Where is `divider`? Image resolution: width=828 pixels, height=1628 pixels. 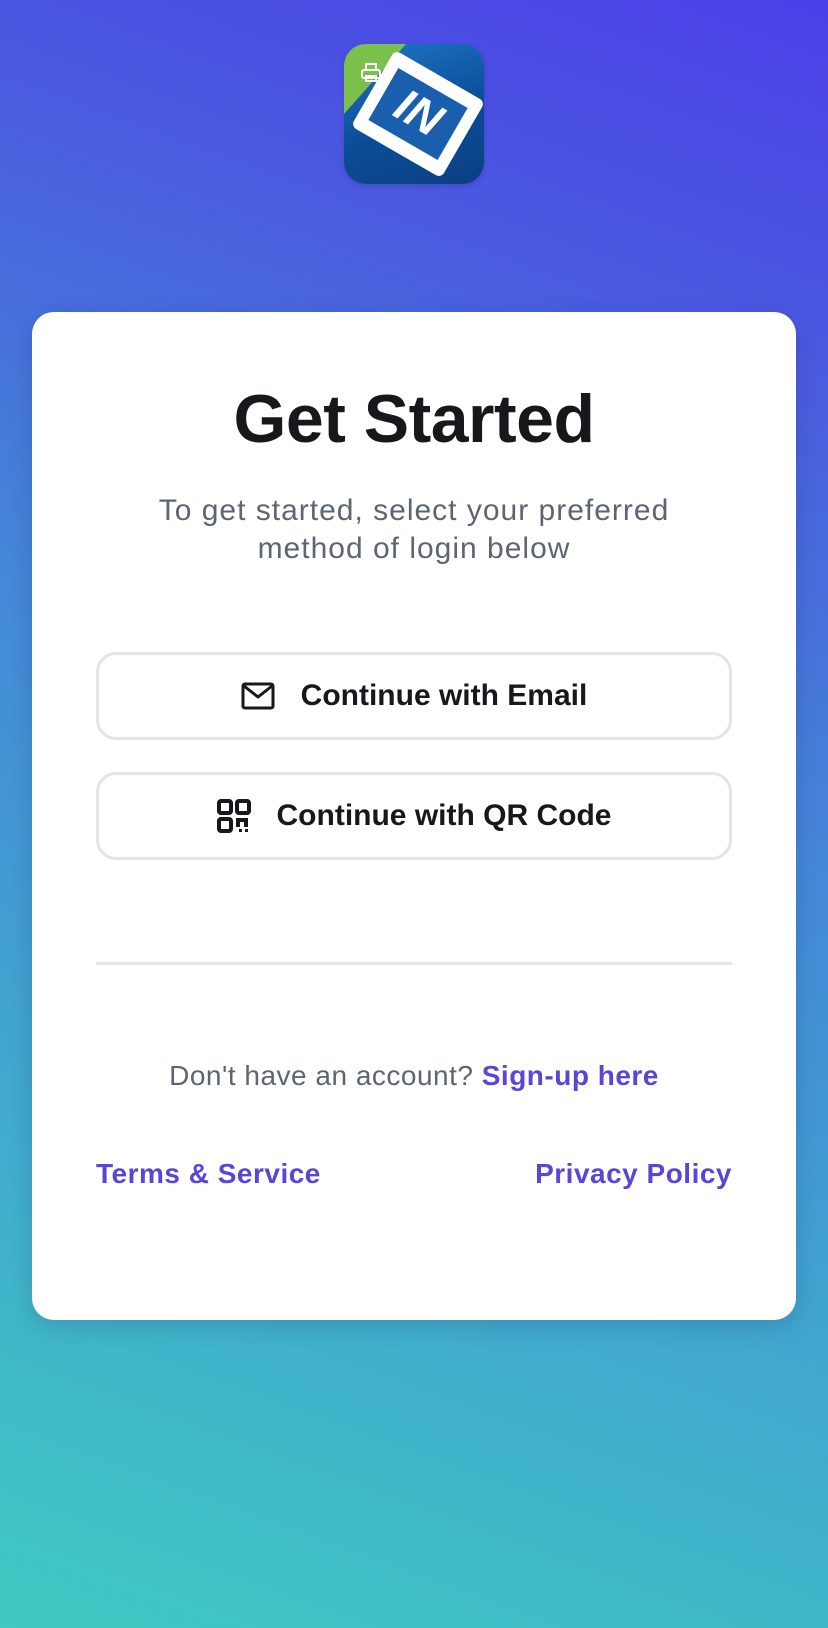
divider is located at coordinates (414, 963).